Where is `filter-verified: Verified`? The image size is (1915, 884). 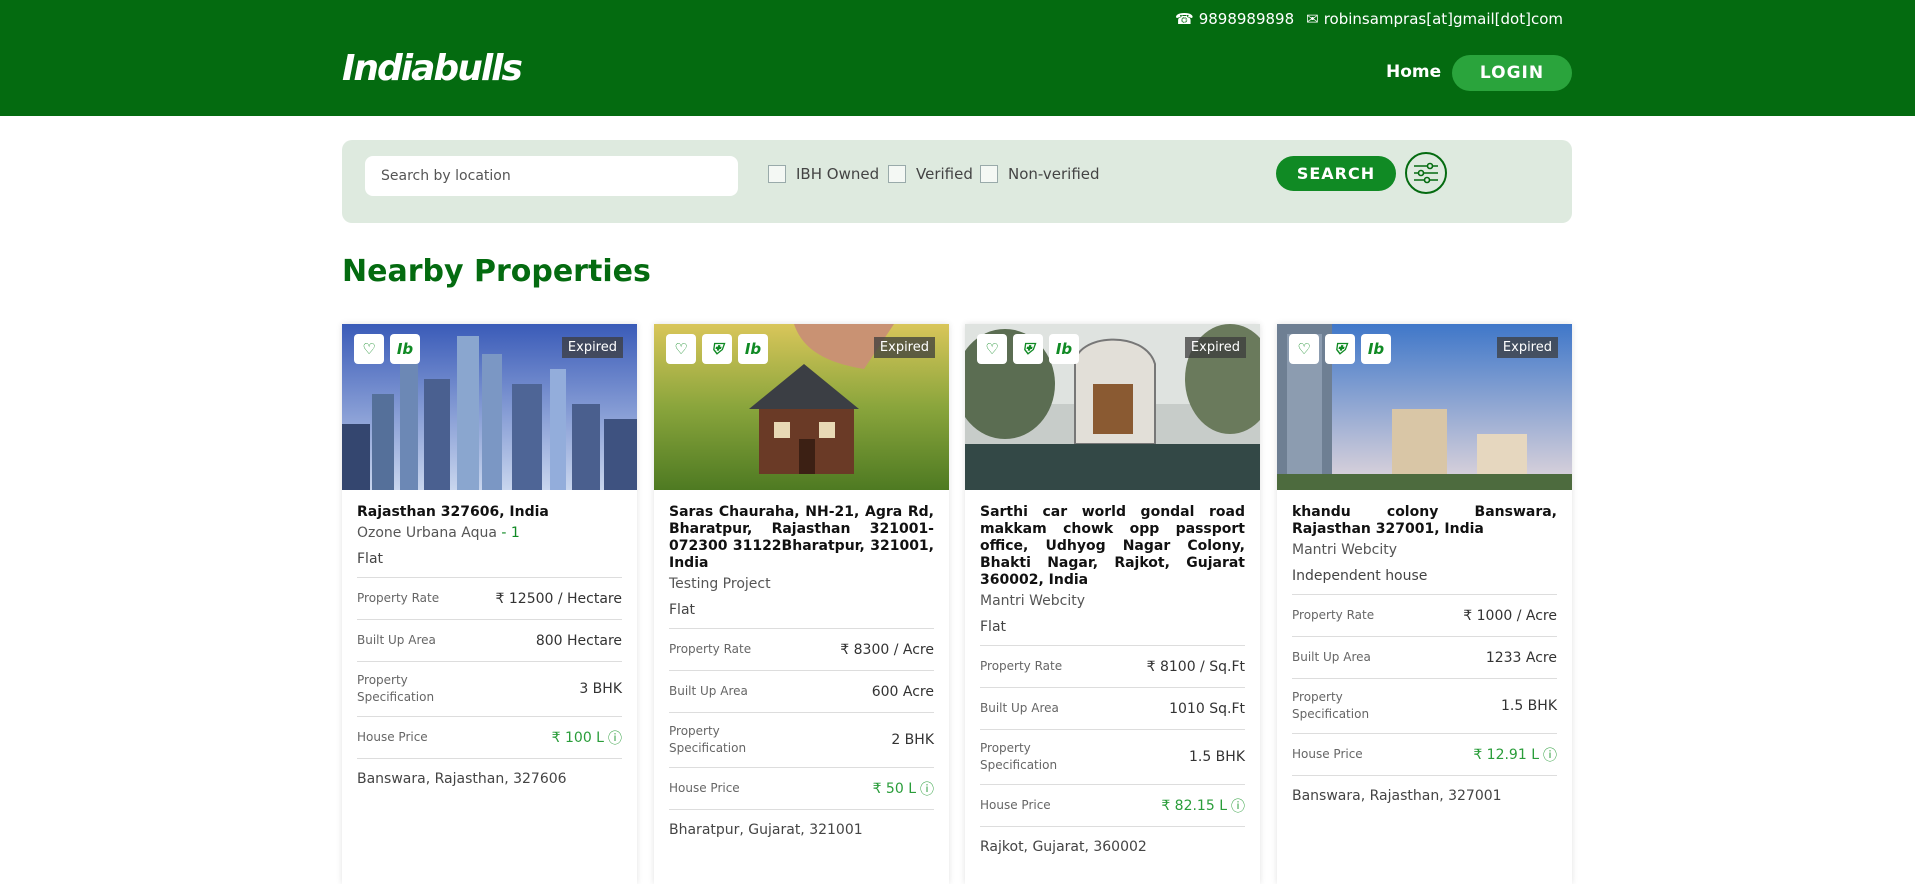
filter-verified: Verified is located at coordinates (930, 174).